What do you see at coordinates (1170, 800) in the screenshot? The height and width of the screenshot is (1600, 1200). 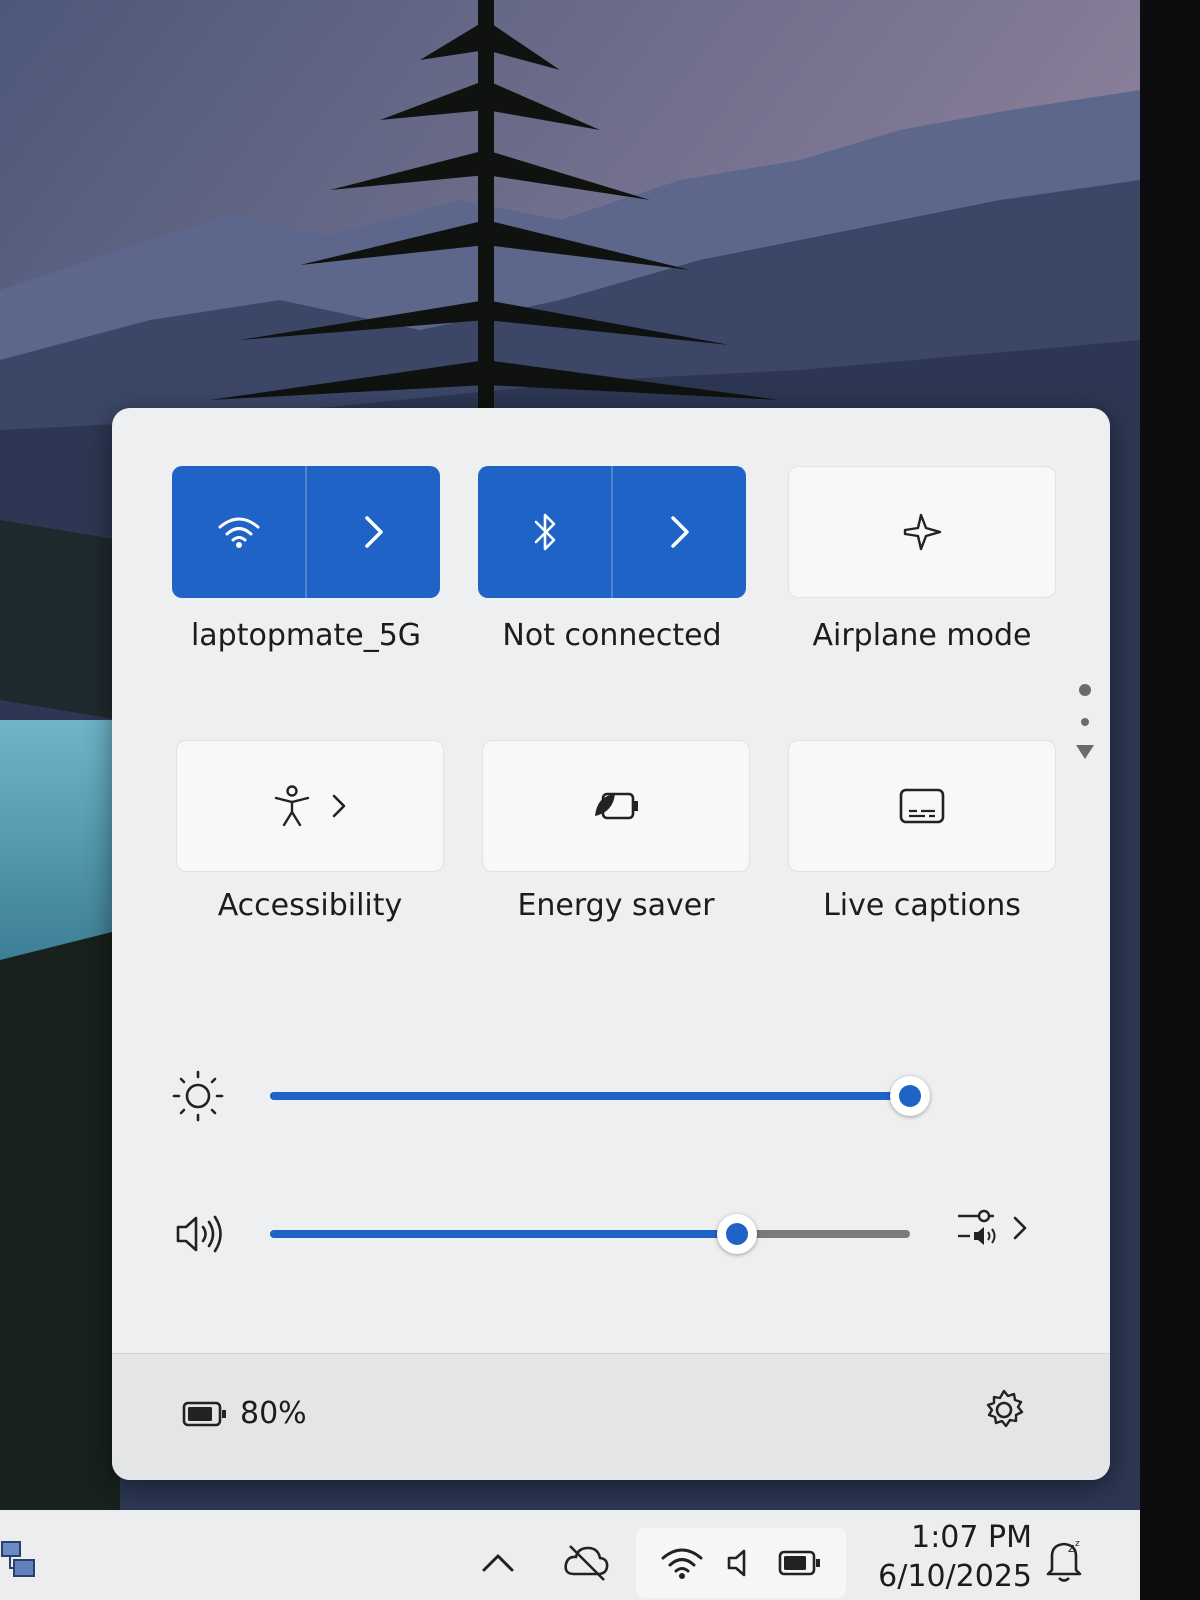 I see `screen-bezel` at bounding box center [1170, 800].